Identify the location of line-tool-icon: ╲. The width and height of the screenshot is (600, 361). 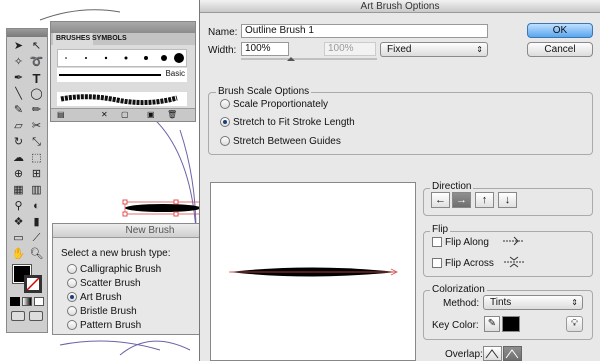
(18, 94).